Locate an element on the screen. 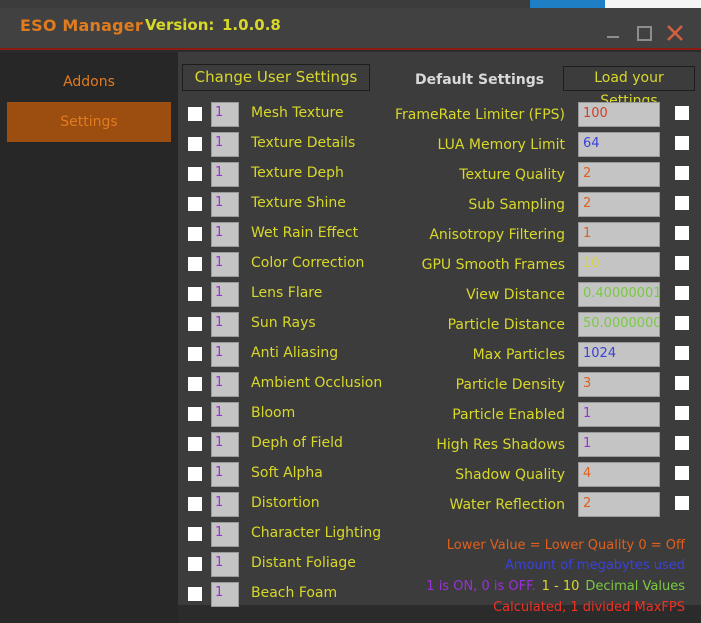 Image resolution: width=701 pixels, height=623 pixels. load-your-settings-button: Load your Settings is located at coordinates (629, 87).